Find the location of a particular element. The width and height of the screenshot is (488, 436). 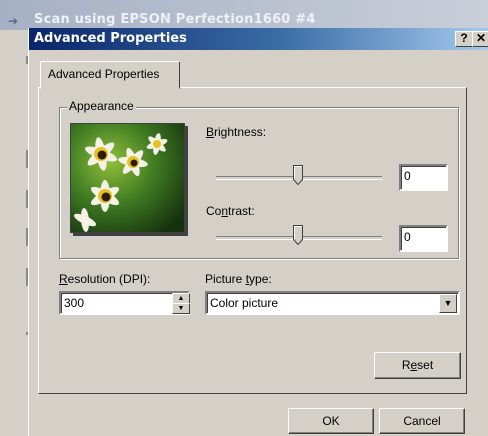

appearance-legend: Appearance is located at coordinates (101, 106).